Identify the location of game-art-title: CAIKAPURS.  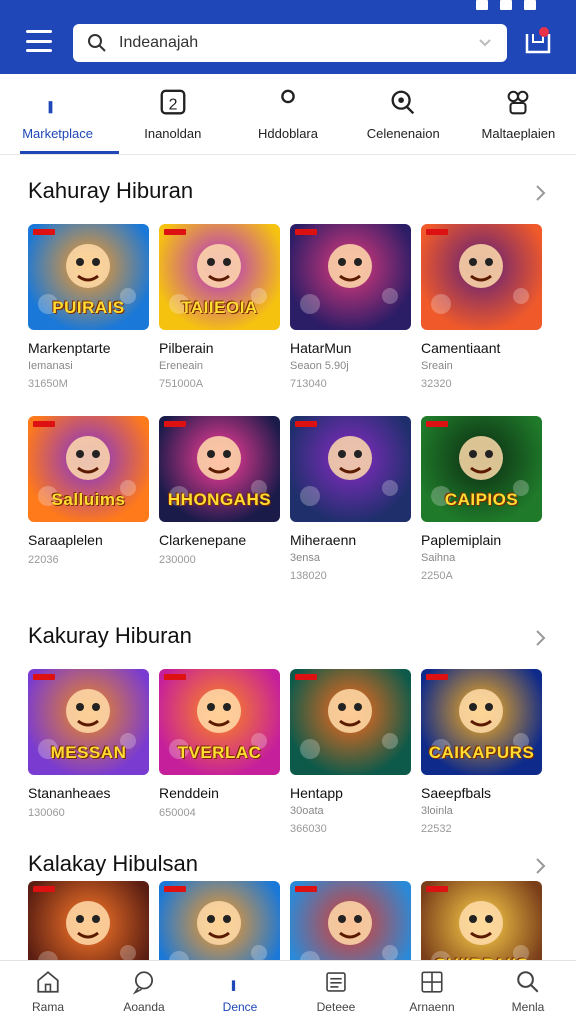
(481, 752).